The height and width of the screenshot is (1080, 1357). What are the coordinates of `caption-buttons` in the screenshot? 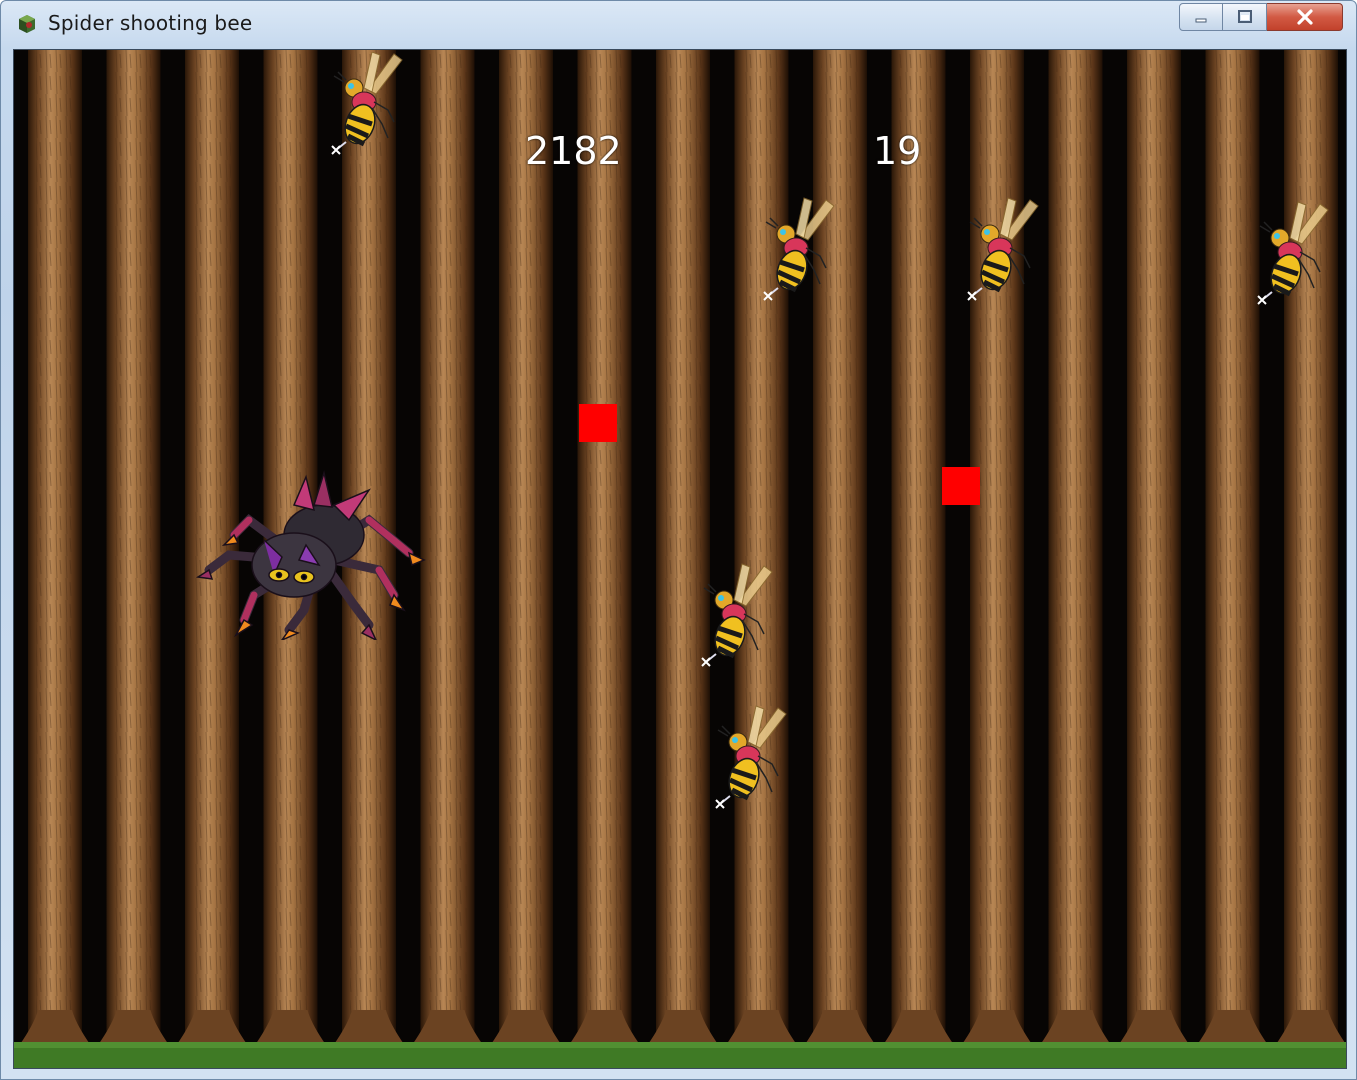 It's located at (1262, 18).